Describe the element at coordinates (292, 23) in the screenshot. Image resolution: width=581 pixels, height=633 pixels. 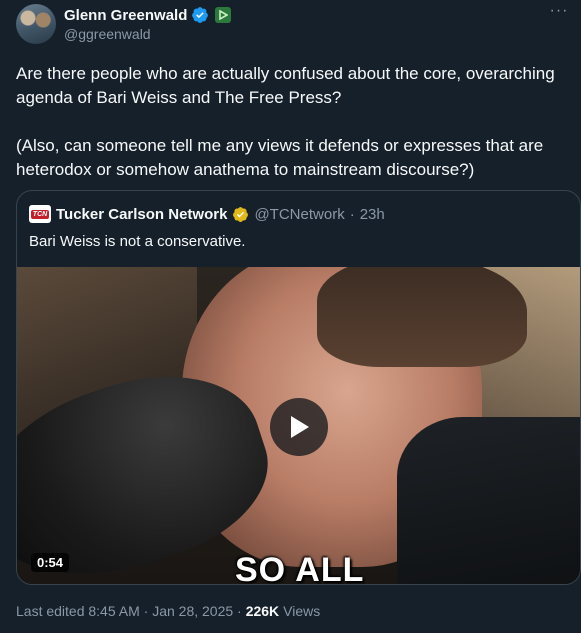
I see `tweet-header: Glenn Greenwald @ggreenwald ···` at that location.